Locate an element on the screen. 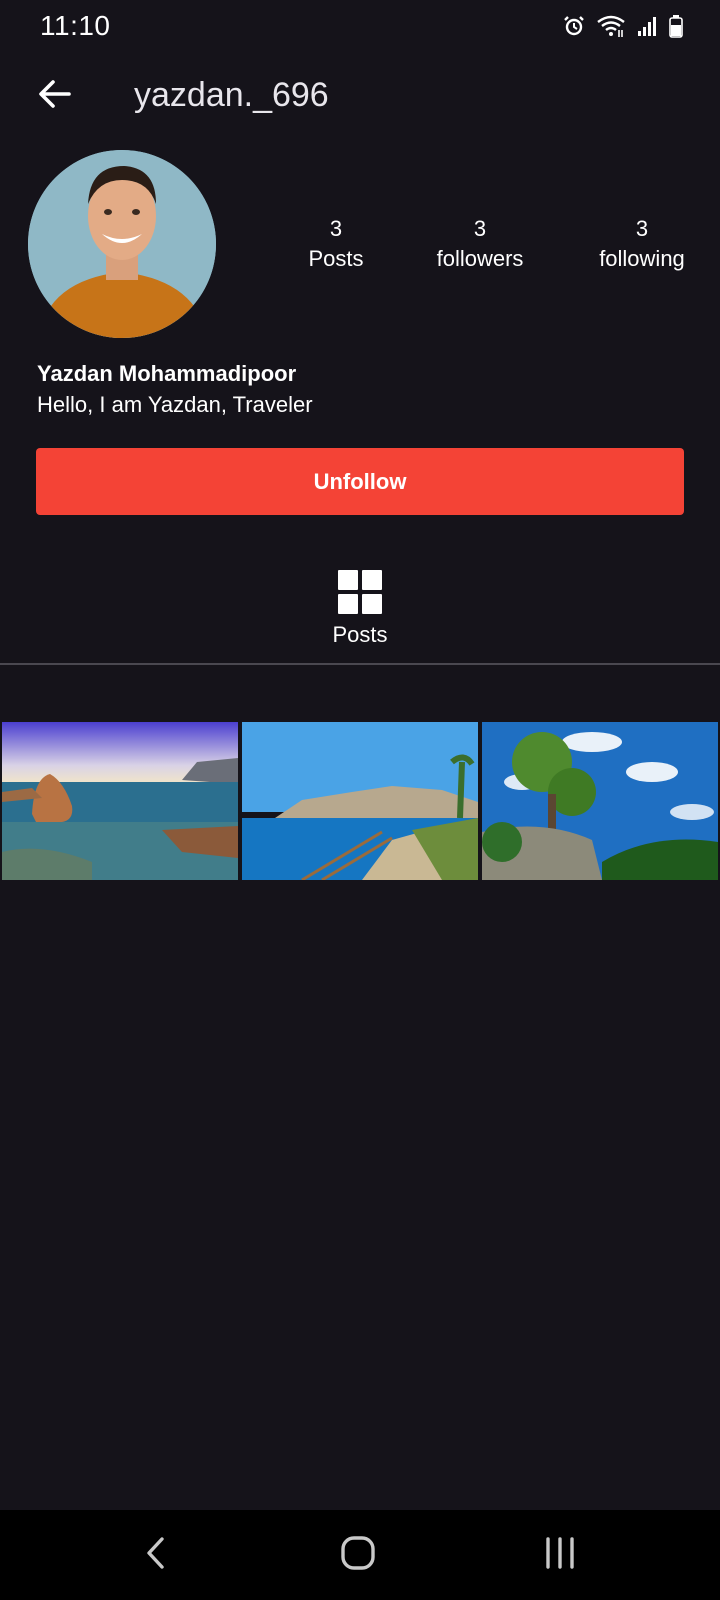  battery-icon is located at coordinates (676, 28).